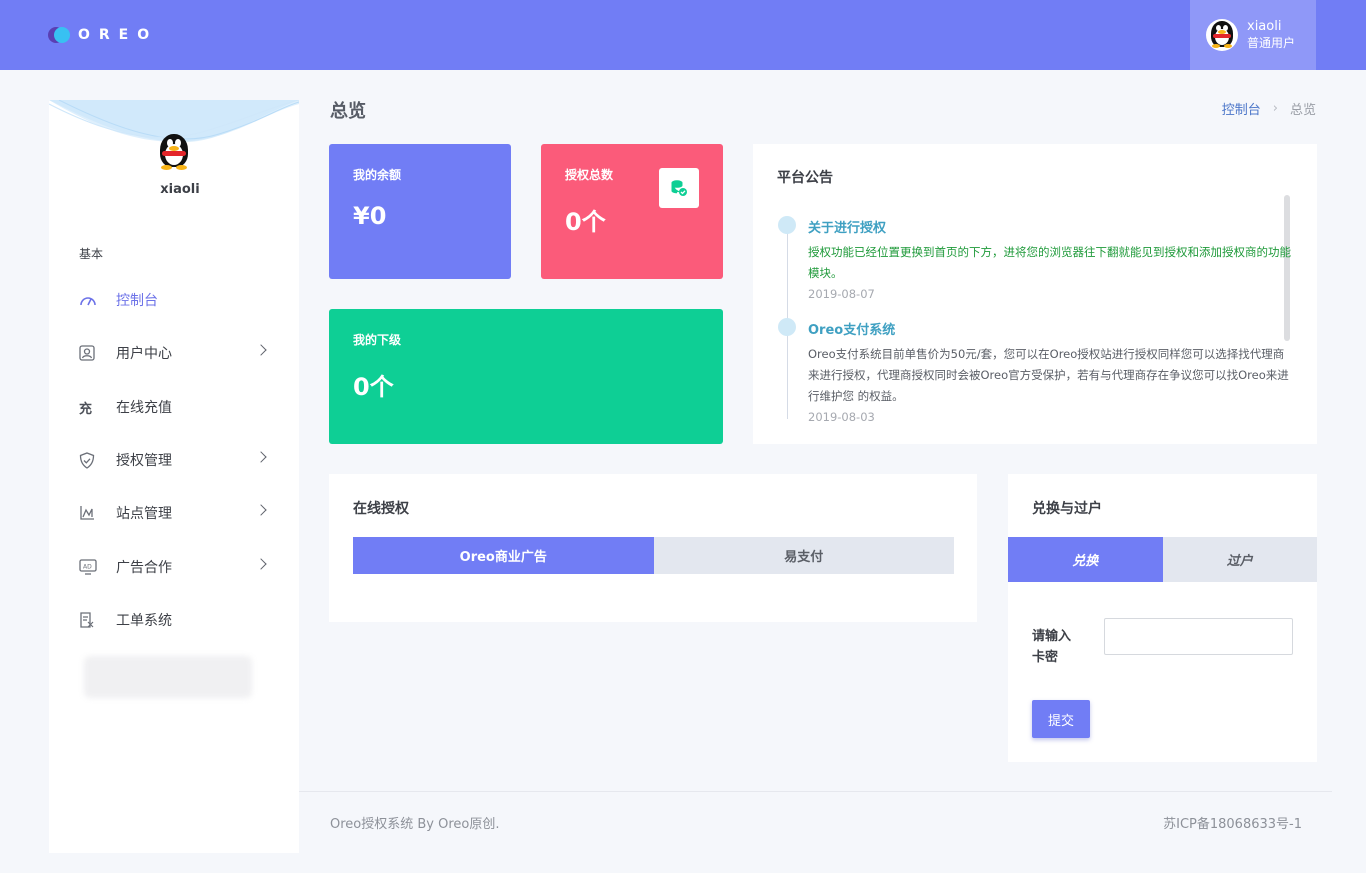 The width and height of the screenshot is (1366, 873). What do you see at coordinates (589, 175) in the screenshot?
I see `total-auth-label: 授权总数` at bounding box center [589, 175].